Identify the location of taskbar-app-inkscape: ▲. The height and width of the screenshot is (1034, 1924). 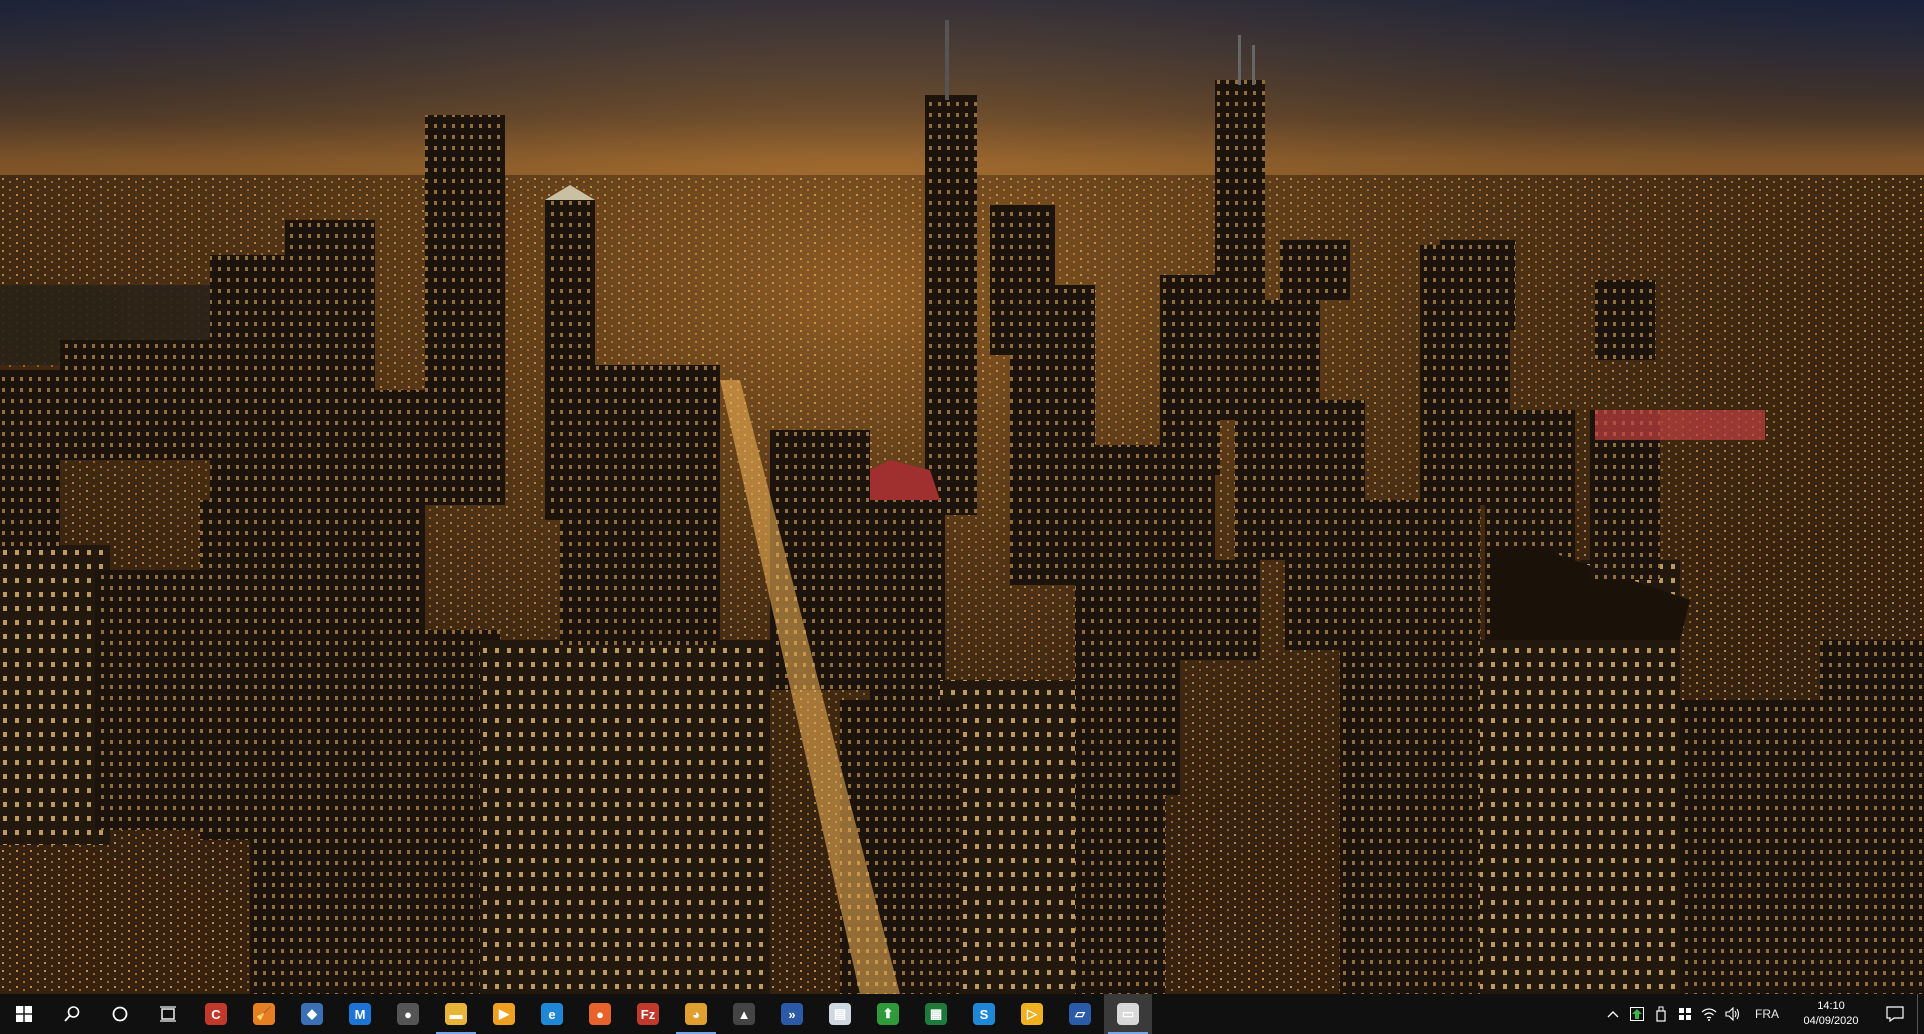
(744, 1014).